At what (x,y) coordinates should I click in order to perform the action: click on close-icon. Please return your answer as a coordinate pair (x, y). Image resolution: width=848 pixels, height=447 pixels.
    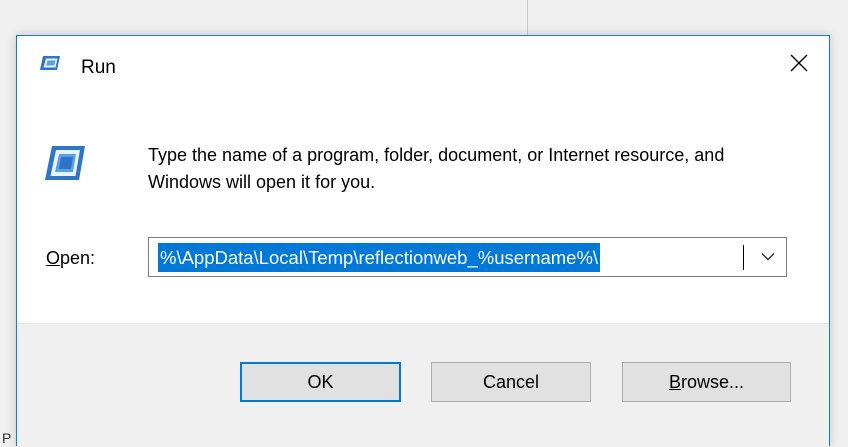
    Looking at the image, I should click on (799, 65).